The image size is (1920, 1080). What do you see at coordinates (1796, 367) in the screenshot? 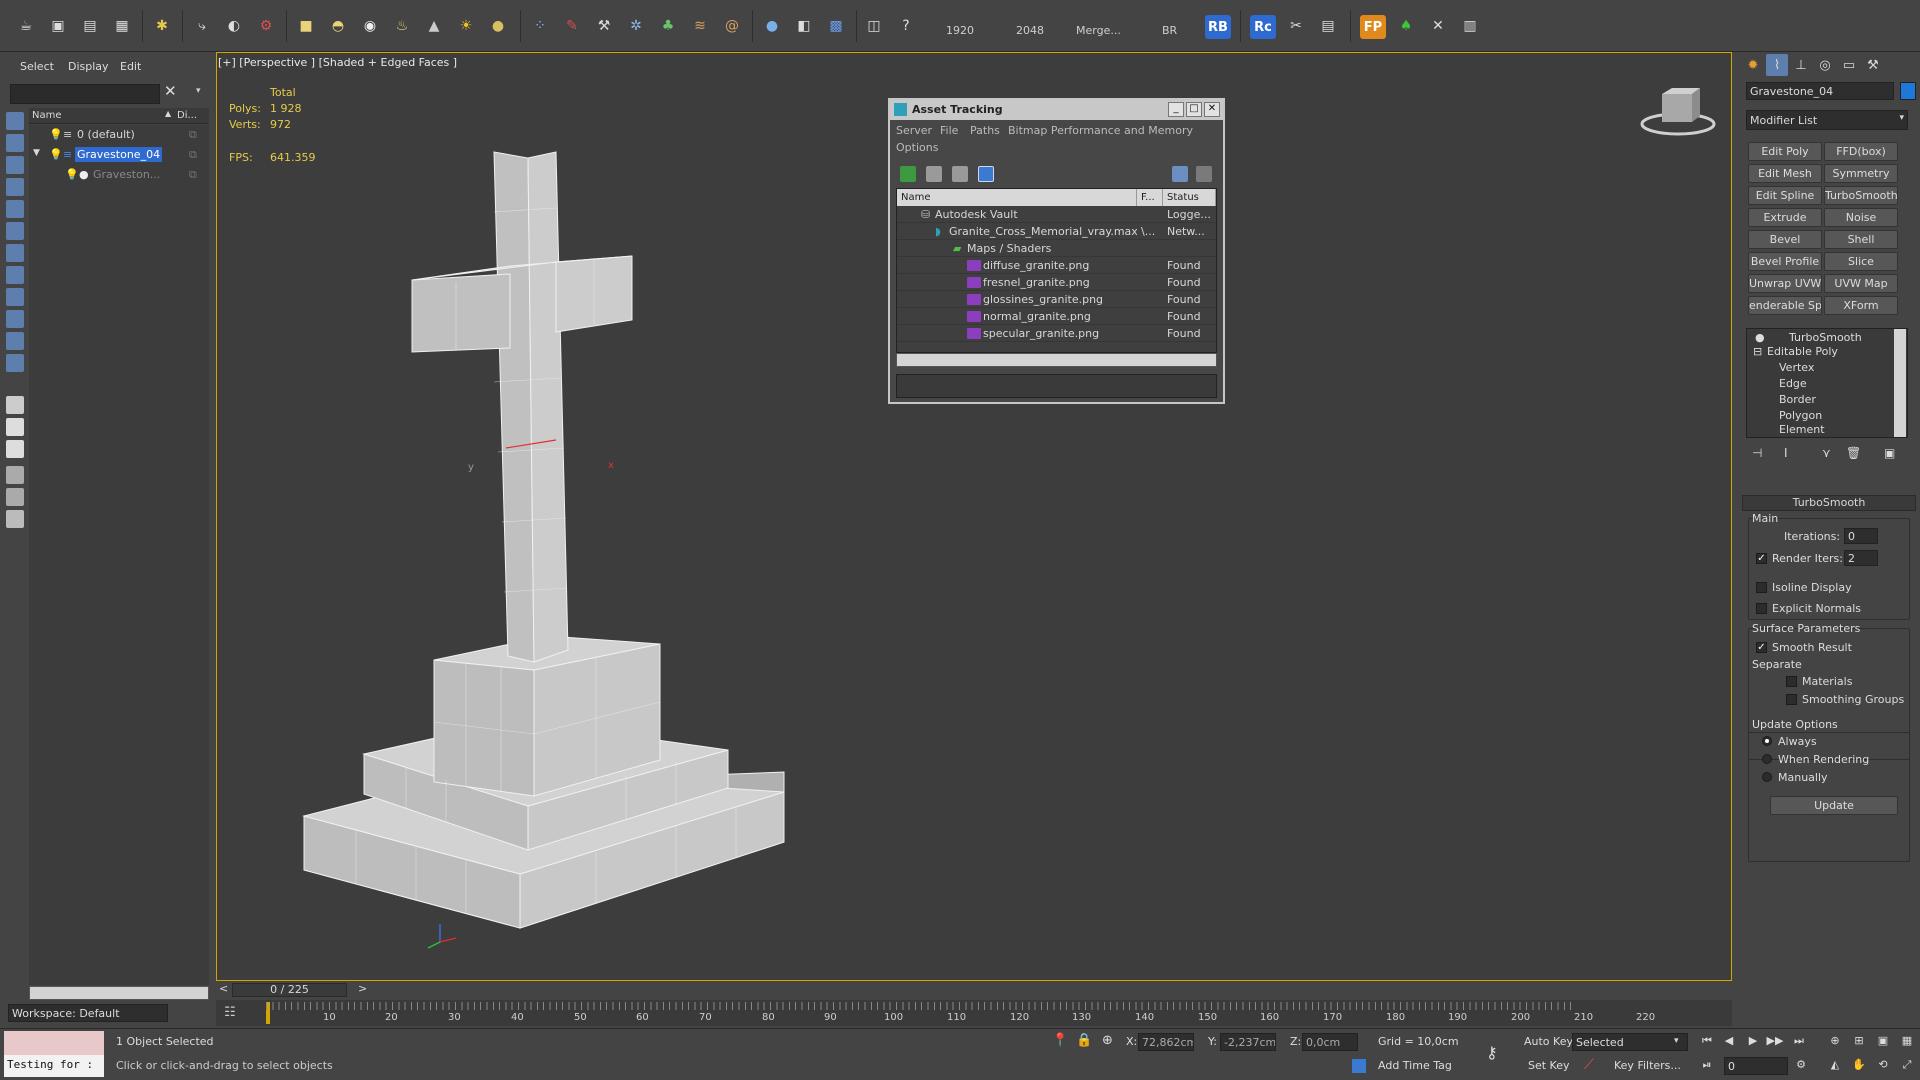
I see `stack-item-vertex: Vertex` at bounding box center [1796, 367].